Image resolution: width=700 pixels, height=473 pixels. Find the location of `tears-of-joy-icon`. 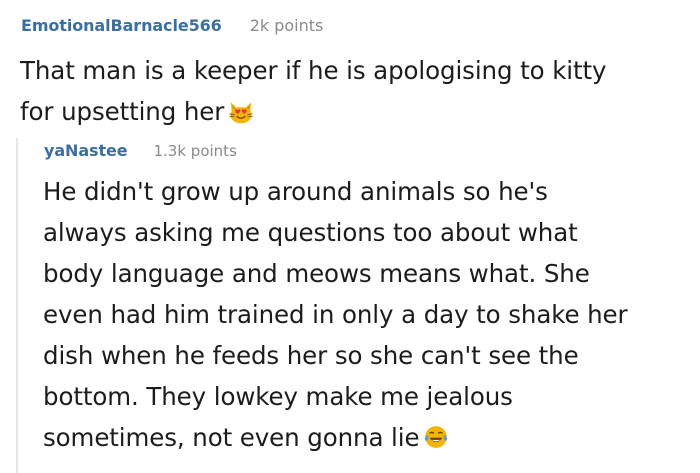

tears-of-joy-icon is located at coordinates (436, 437).